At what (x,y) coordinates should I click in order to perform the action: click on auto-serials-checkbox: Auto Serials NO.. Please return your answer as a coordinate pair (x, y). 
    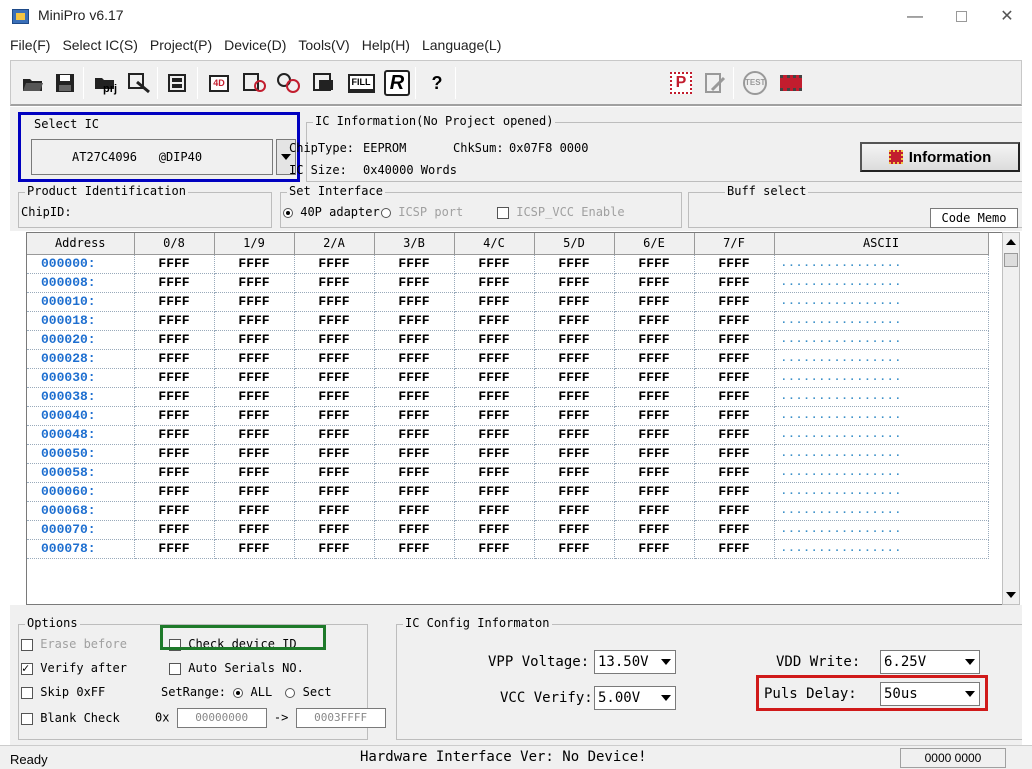
    Looking at the image, I should click on (236, 668).